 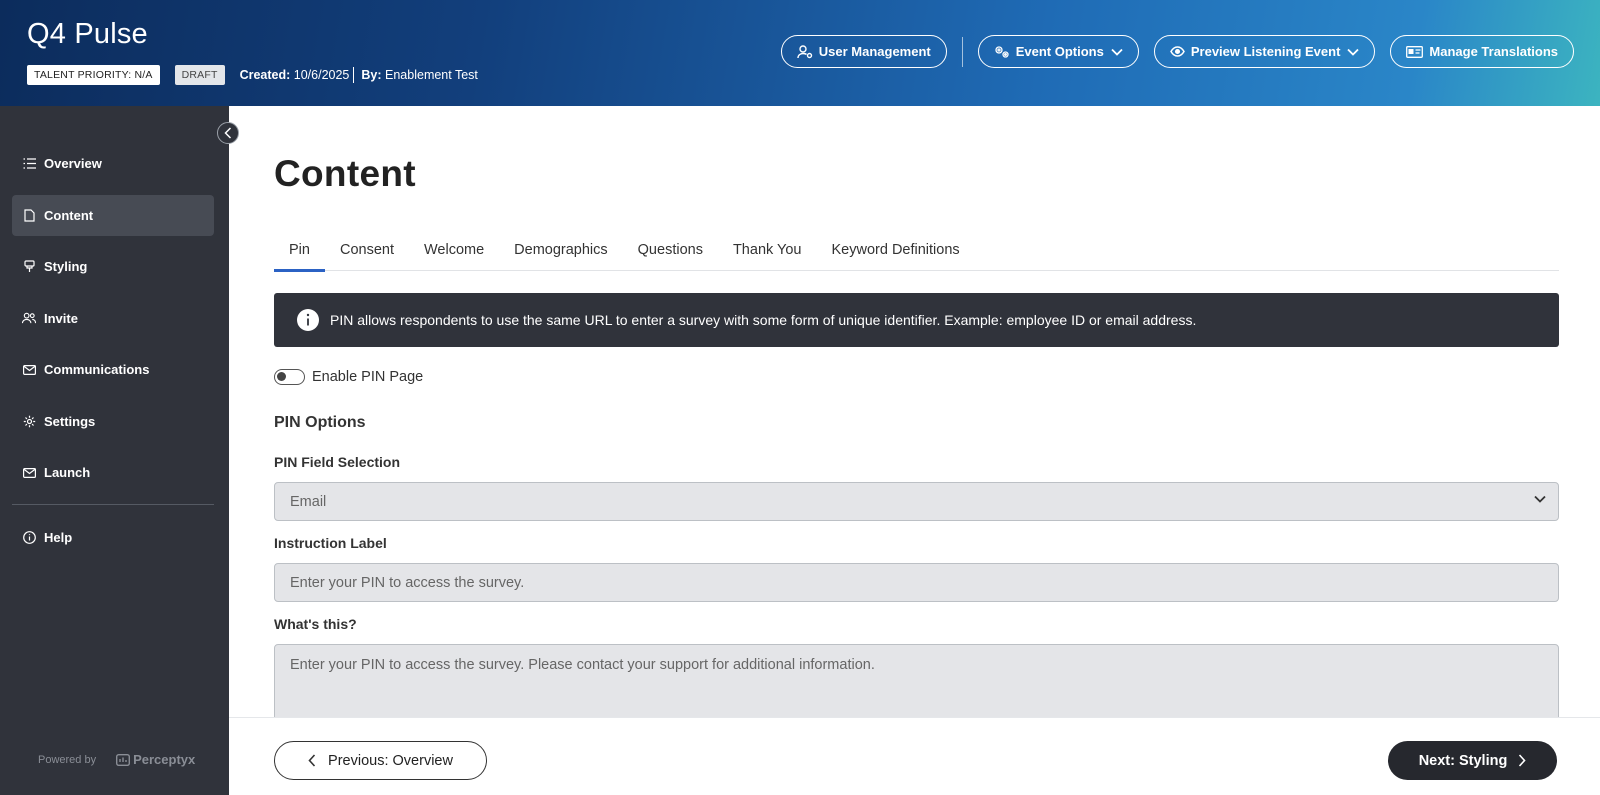 I want to click on sidebar-item-communications: Communications, so click(x=113, y=369).